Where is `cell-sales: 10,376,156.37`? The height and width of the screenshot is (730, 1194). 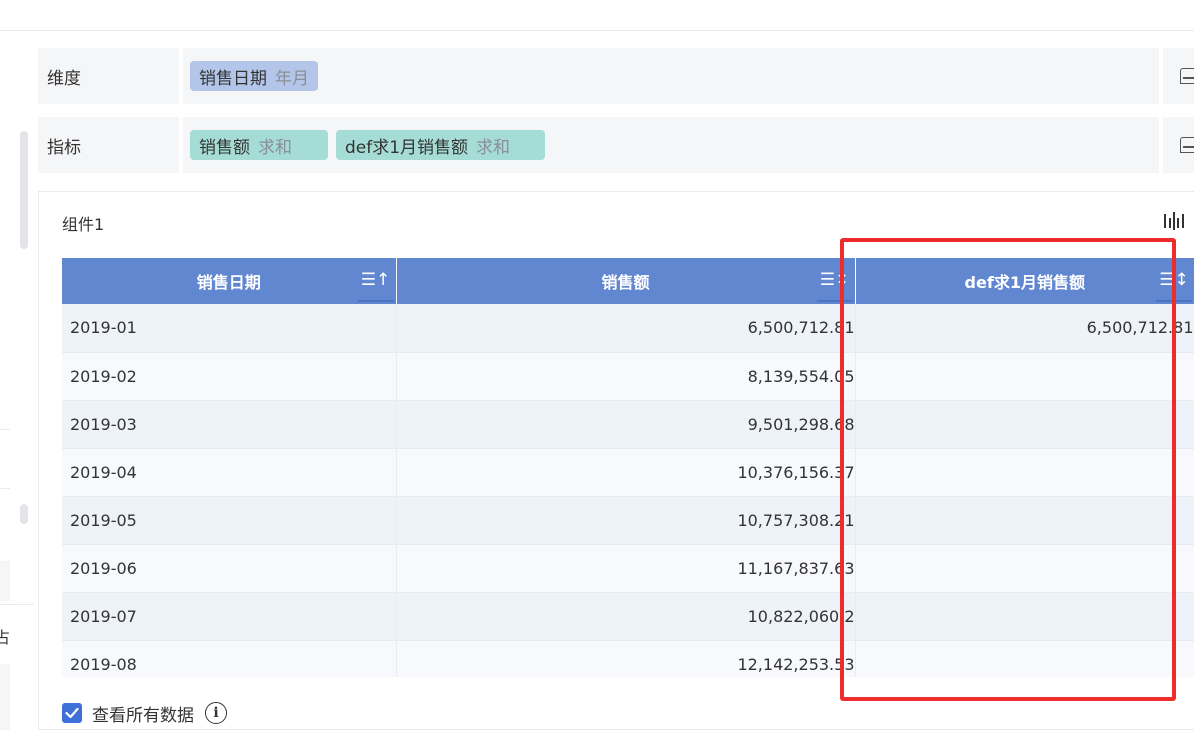 cell-sales: 10,376,156.37 is located at coordinates (626, 472).